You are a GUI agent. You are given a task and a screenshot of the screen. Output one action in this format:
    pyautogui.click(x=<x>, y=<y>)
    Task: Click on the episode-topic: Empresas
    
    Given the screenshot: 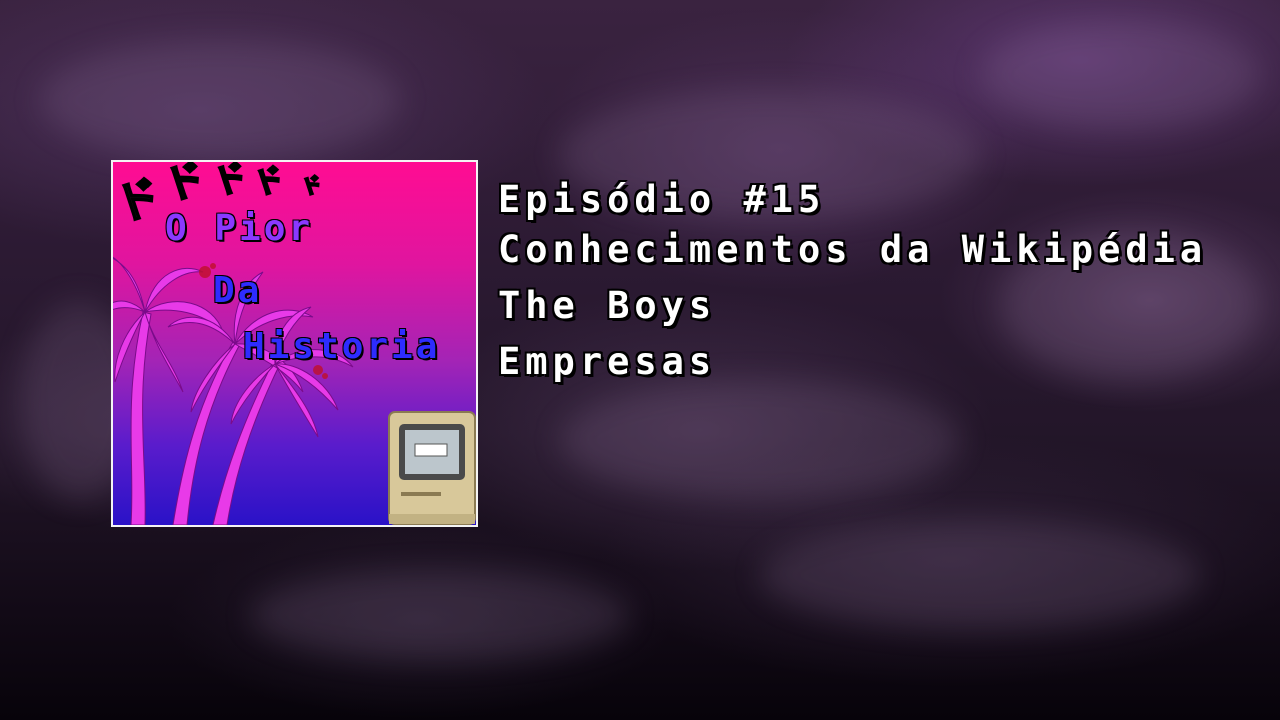 What is the action you would take?
    pyautogui.click(x=607, y=361)
    